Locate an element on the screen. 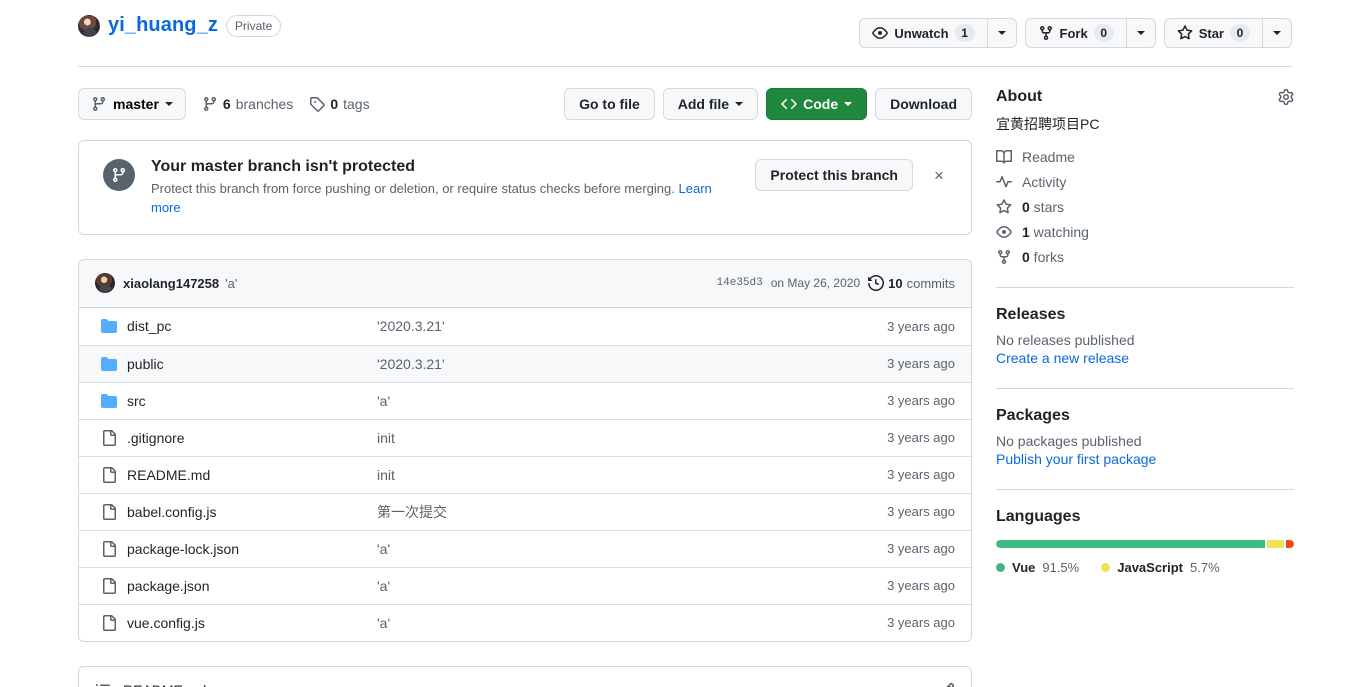 The width and height of the screenshot is (1364, 687). language-legend-item: Vue 91.5% is located at coordinates (1037, 567).